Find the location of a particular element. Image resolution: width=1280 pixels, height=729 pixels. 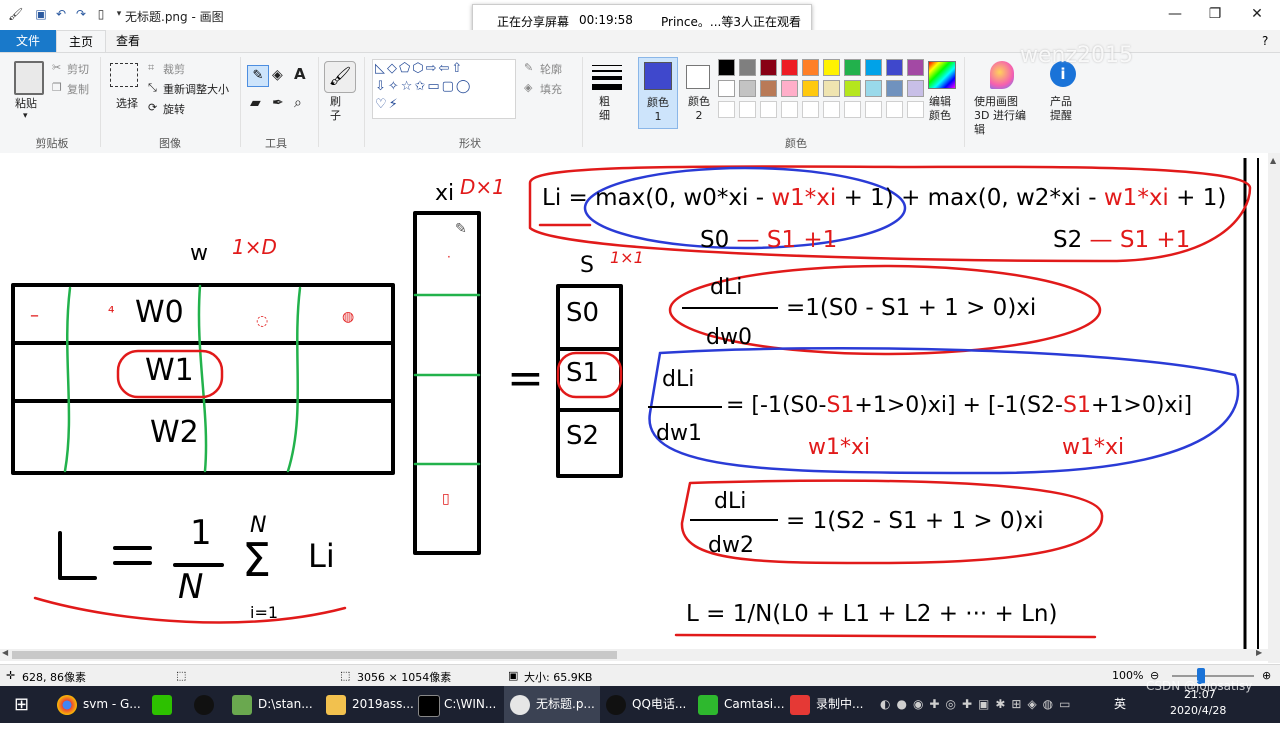

paint3d-button: 使用画图 3D 进行编辑 is located at coordinates (1004, 116).